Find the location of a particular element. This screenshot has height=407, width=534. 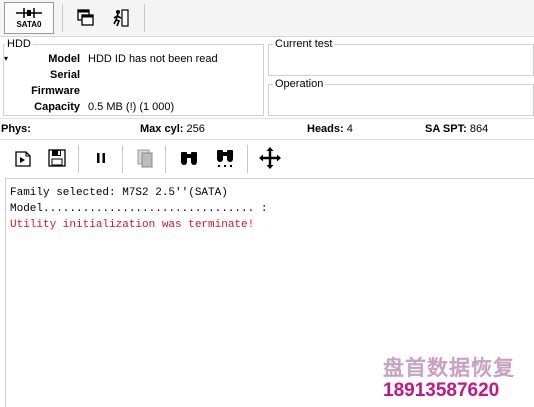

capacity-label: Capacity is located at coordinates (57, 107).